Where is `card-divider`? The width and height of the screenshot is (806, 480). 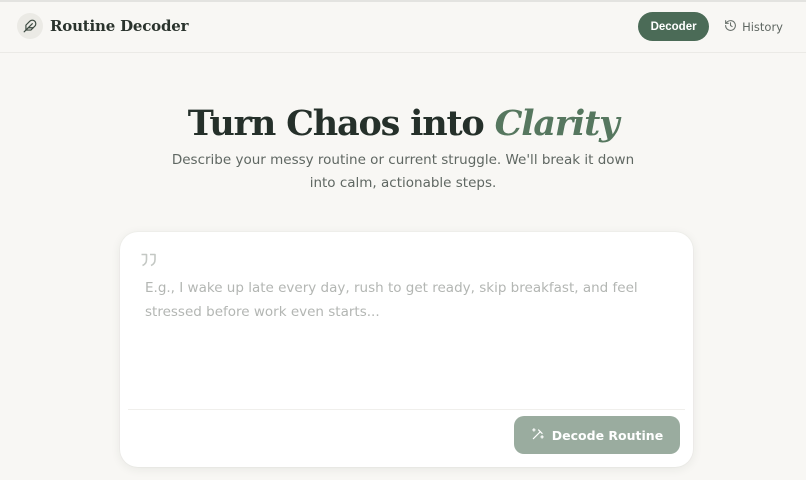
card-divider is located at coordinates (406, 409).